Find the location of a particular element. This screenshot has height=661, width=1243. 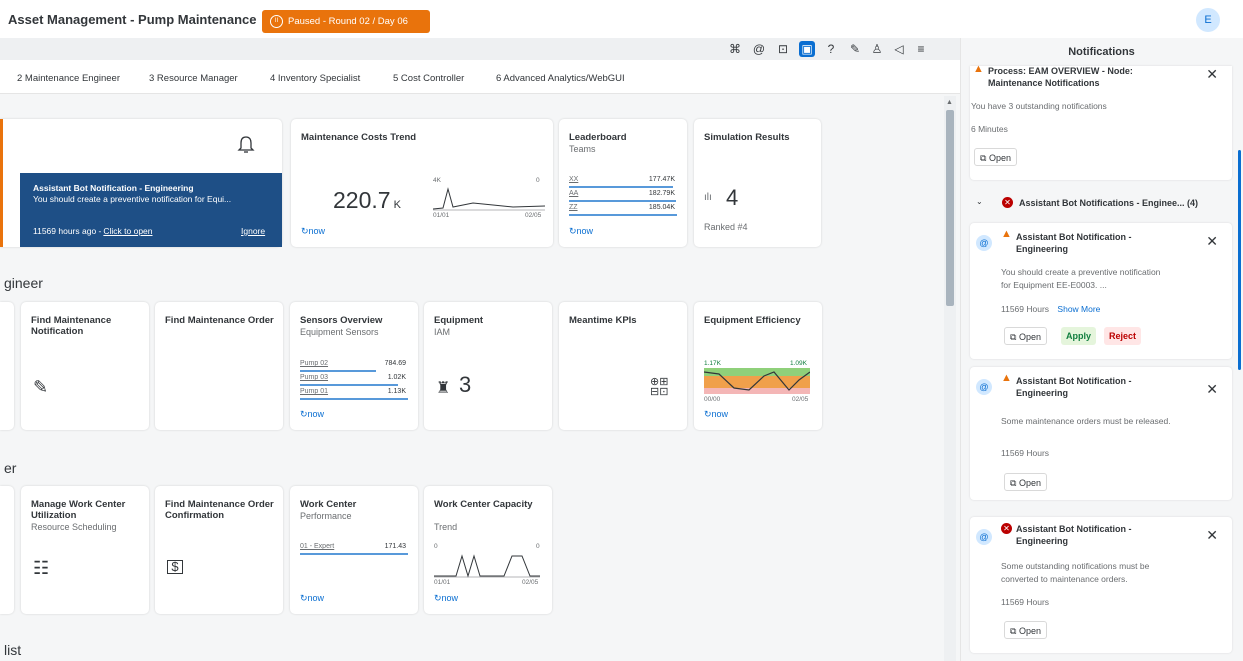

tile-subtitle: Teams is located at coordinates (582, 149).